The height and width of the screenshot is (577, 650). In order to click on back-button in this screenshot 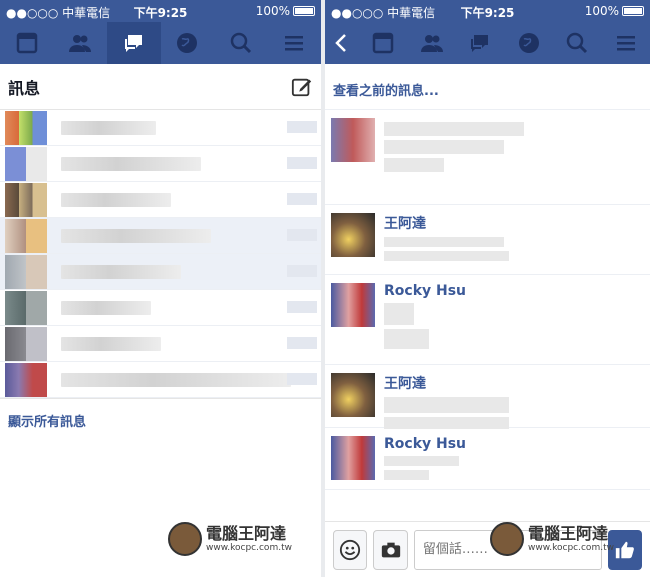, I will do `click(342, 43)`.